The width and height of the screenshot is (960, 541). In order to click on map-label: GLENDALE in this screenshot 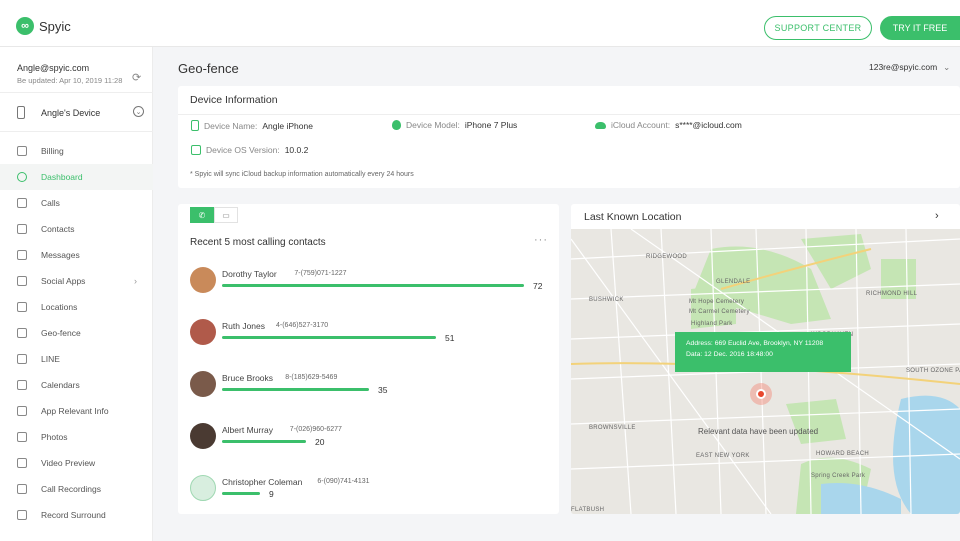, I will do `click(733, 282)`.